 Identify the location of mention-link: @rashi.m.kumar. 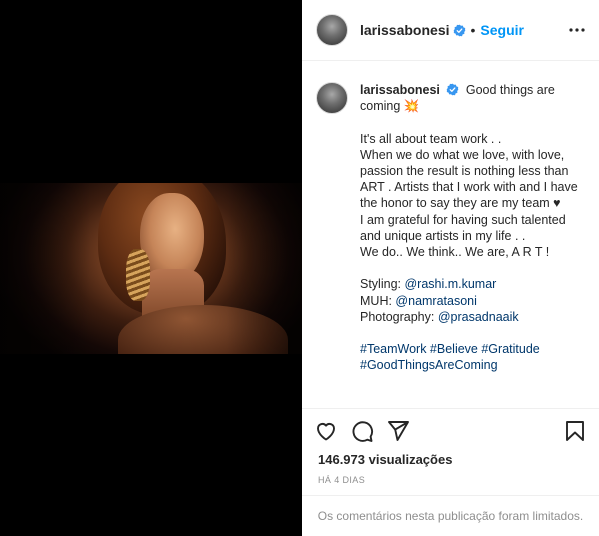
(450, 284).